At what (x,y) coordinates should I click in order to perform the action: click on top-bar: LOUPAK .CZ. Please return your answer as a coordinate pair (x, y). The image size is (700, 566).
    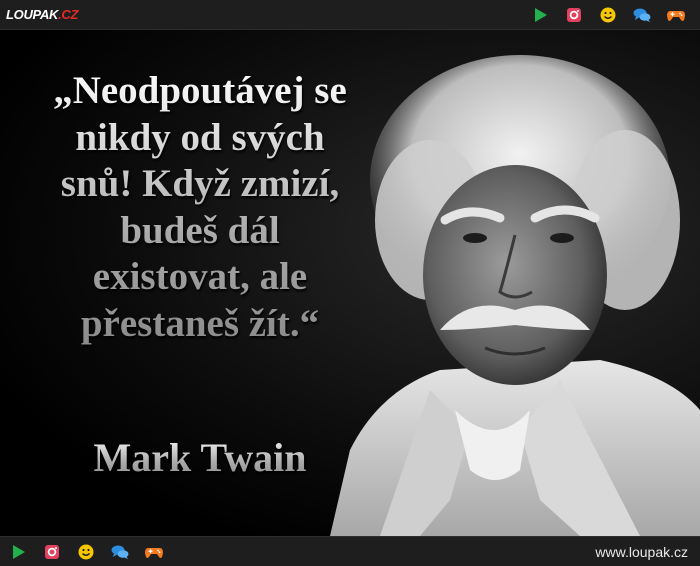
    Looking at the image, I should click on (350, 15).